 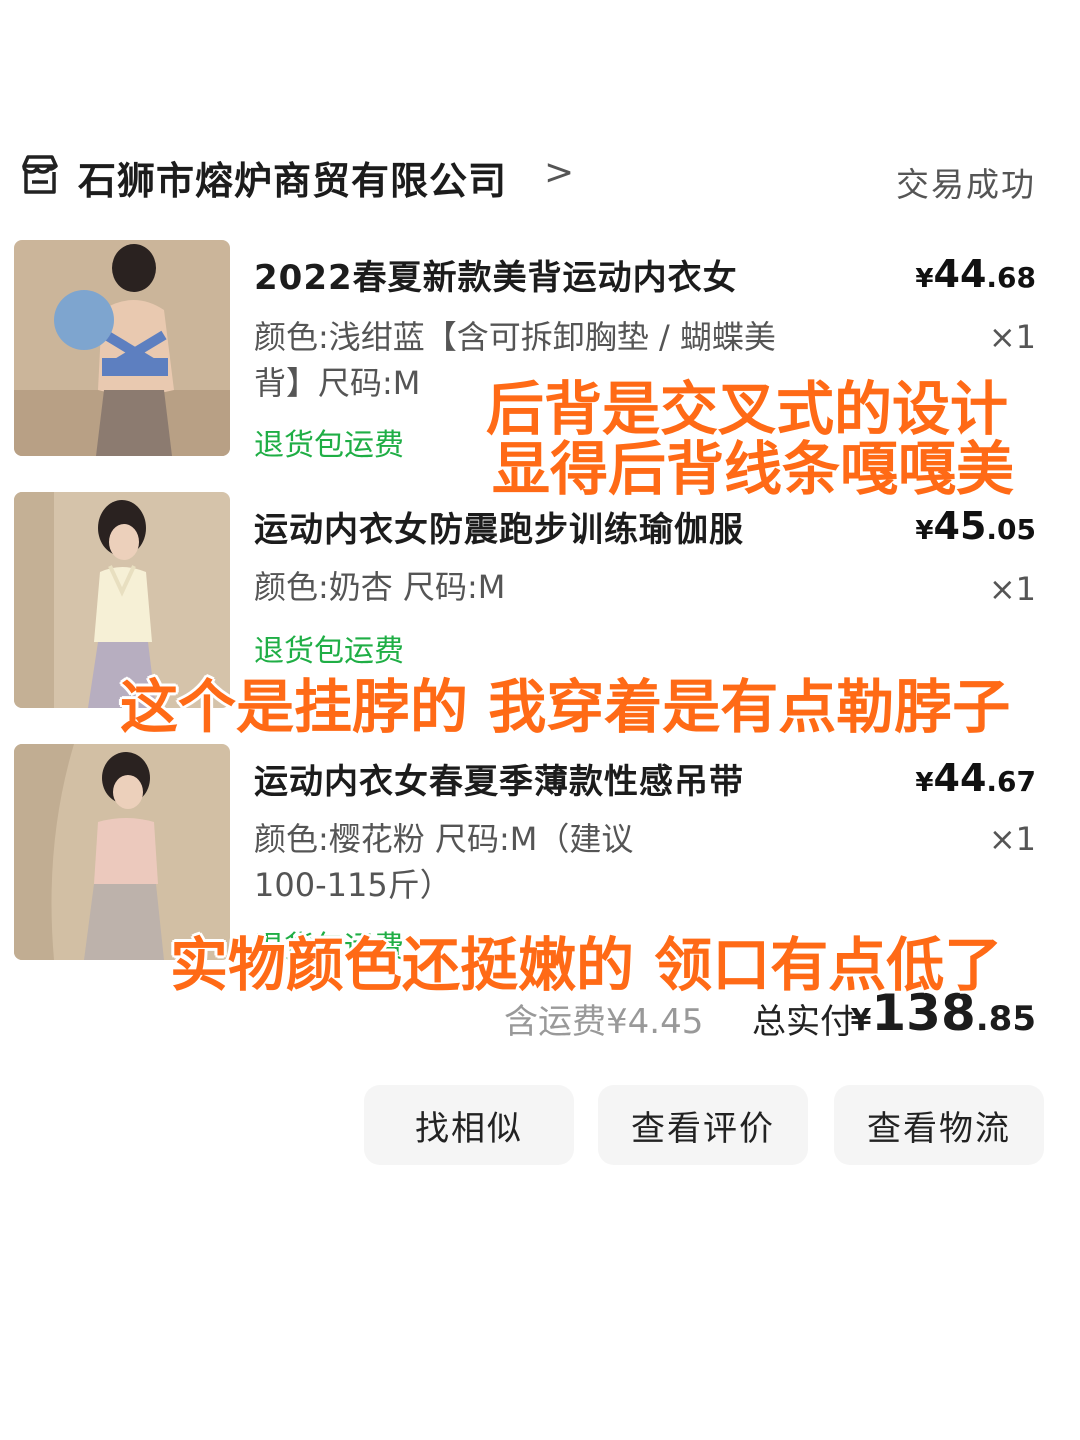 What do you see at coordinates (559, 172) in the screenshot?
I see `chevron-right-icon: >` at bounding box center [559, 172].